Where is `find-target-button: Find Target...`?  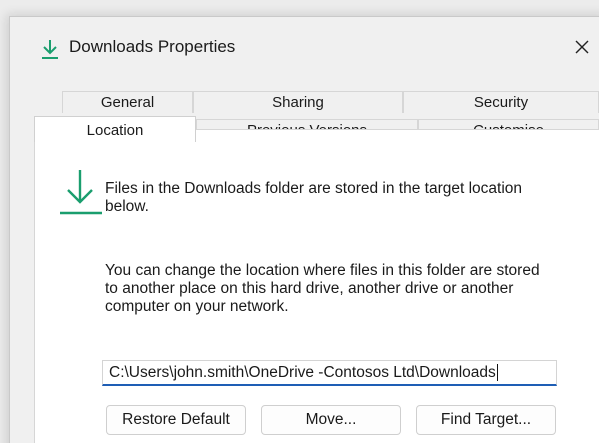
find-target-button: Find Target... is located at coordinates (486, 420).